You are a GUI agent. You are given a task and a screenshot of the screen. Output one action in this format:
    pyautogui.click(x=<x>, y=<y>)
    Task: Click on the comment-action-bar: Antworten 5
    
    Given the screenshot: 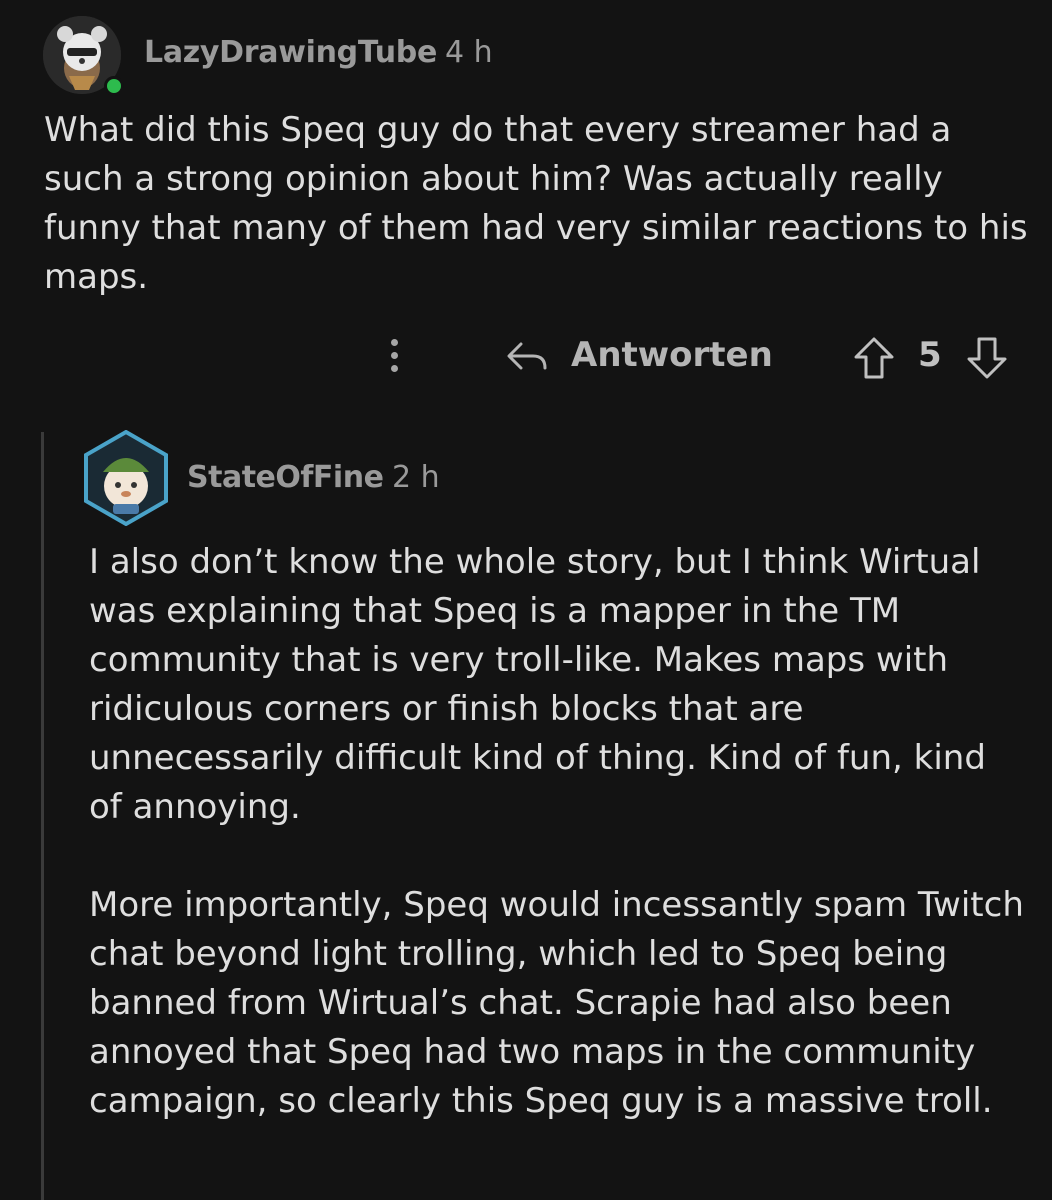 What is the action you would take?
    pyautogui.click(x=526, y=358)
    